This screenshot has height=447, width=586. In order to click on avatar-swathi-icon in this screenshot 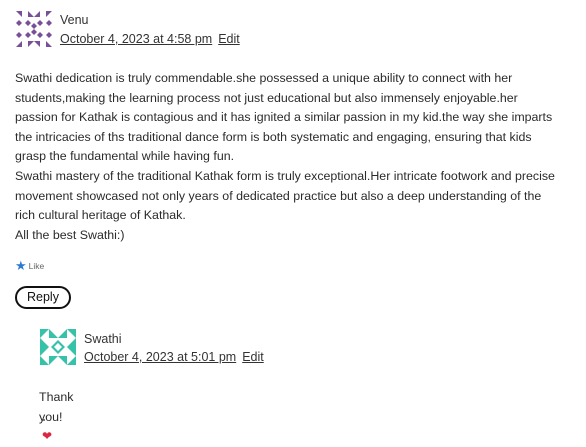, I will do `click(58, 347)`.